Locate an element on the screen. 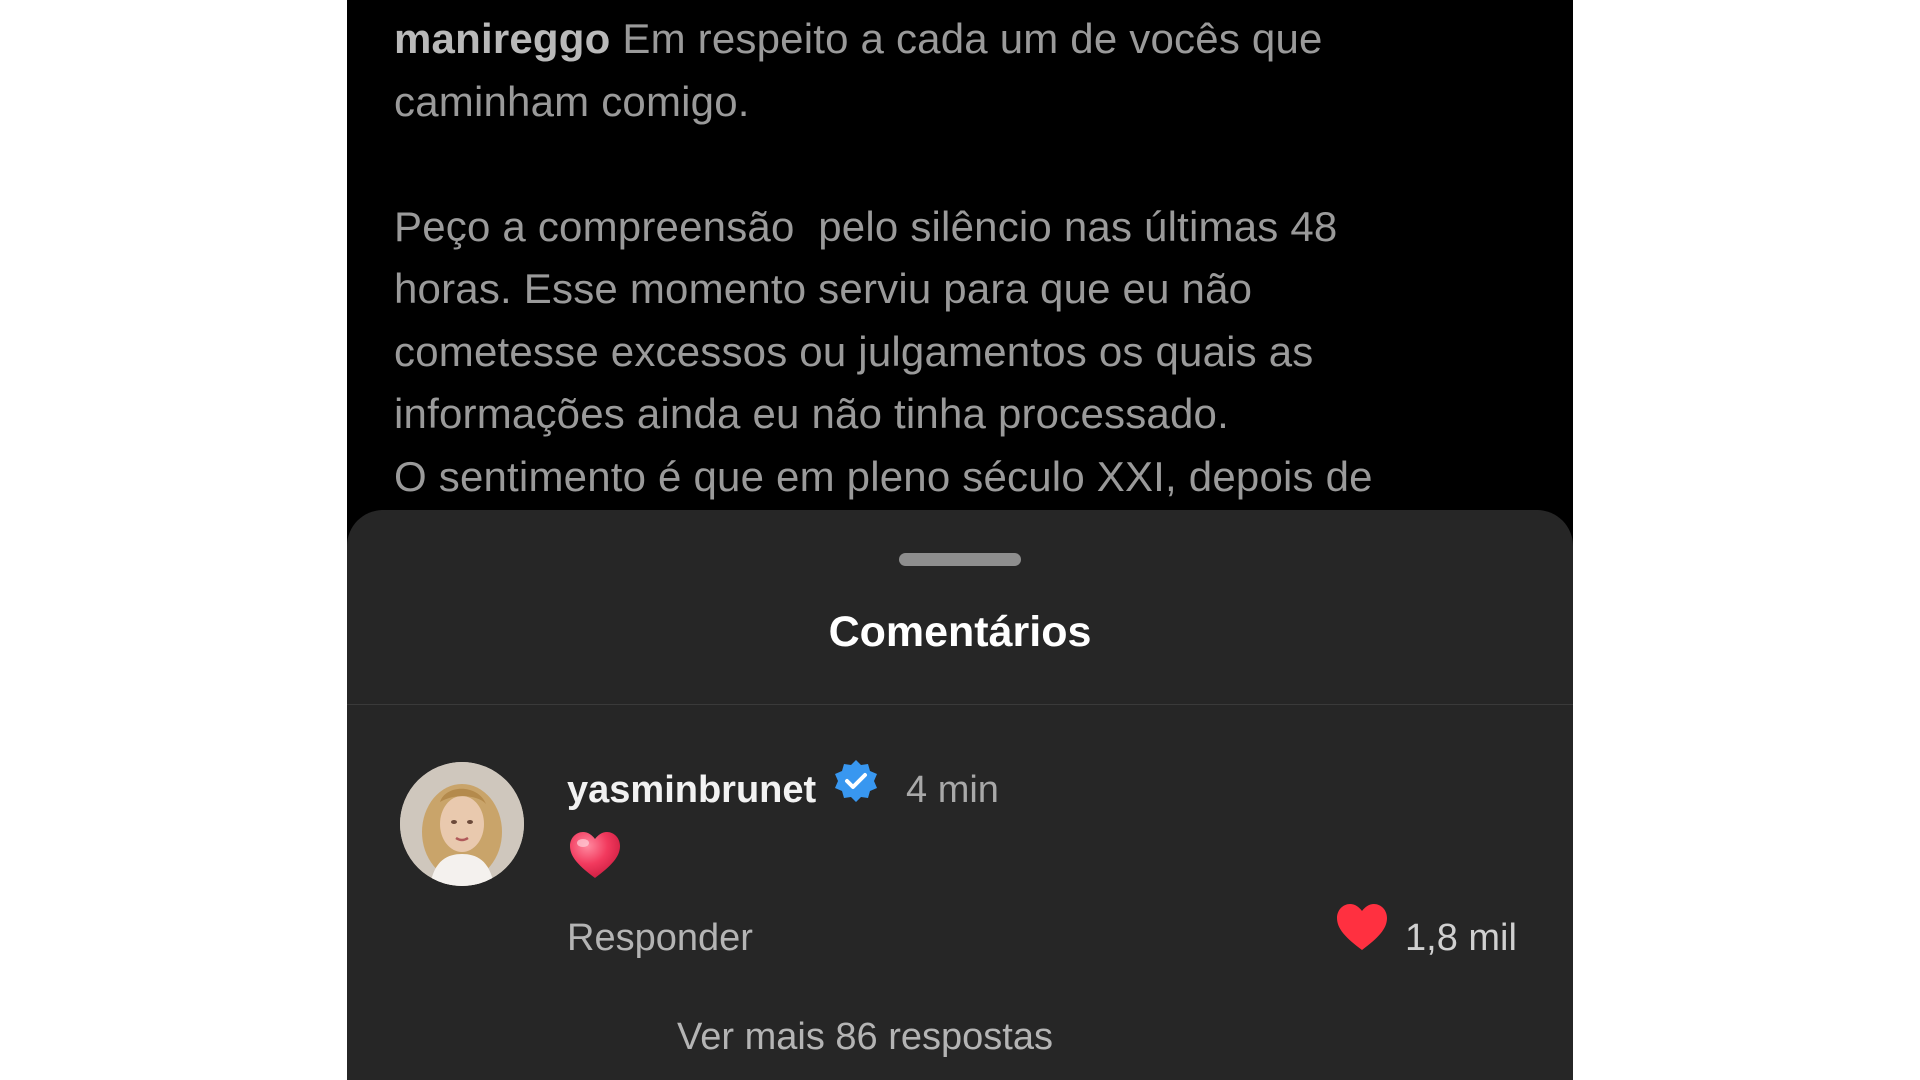  caption-username: manireggo is located at coordinates (502, 38).